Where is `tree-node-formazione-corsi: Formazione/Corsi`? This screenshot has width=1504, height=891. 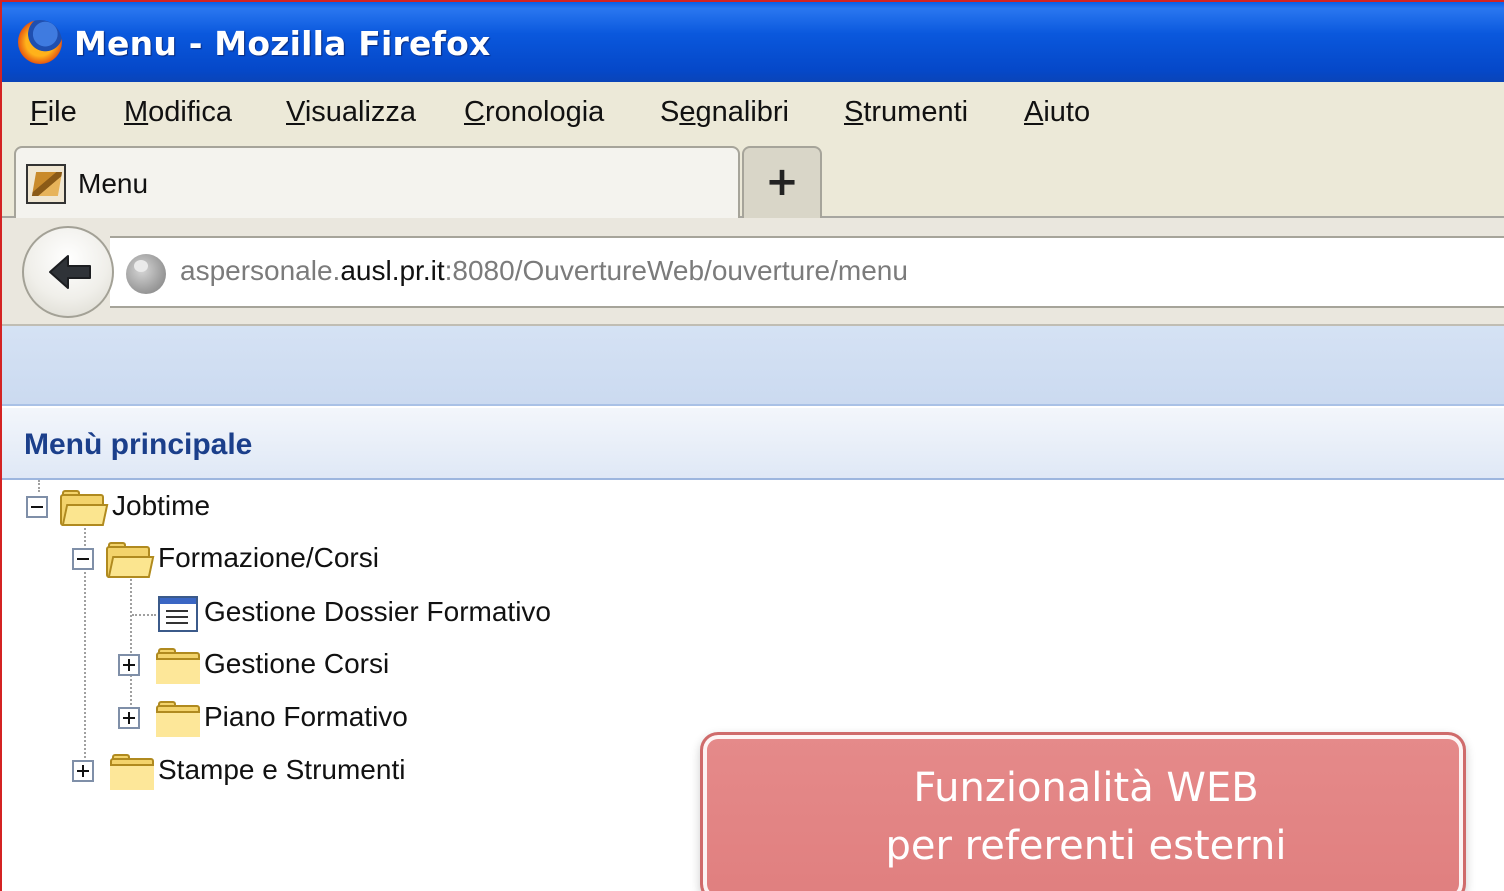 tree-node-formazione-corsi: Formazione/Corsi is located at coordinates (322, 561).